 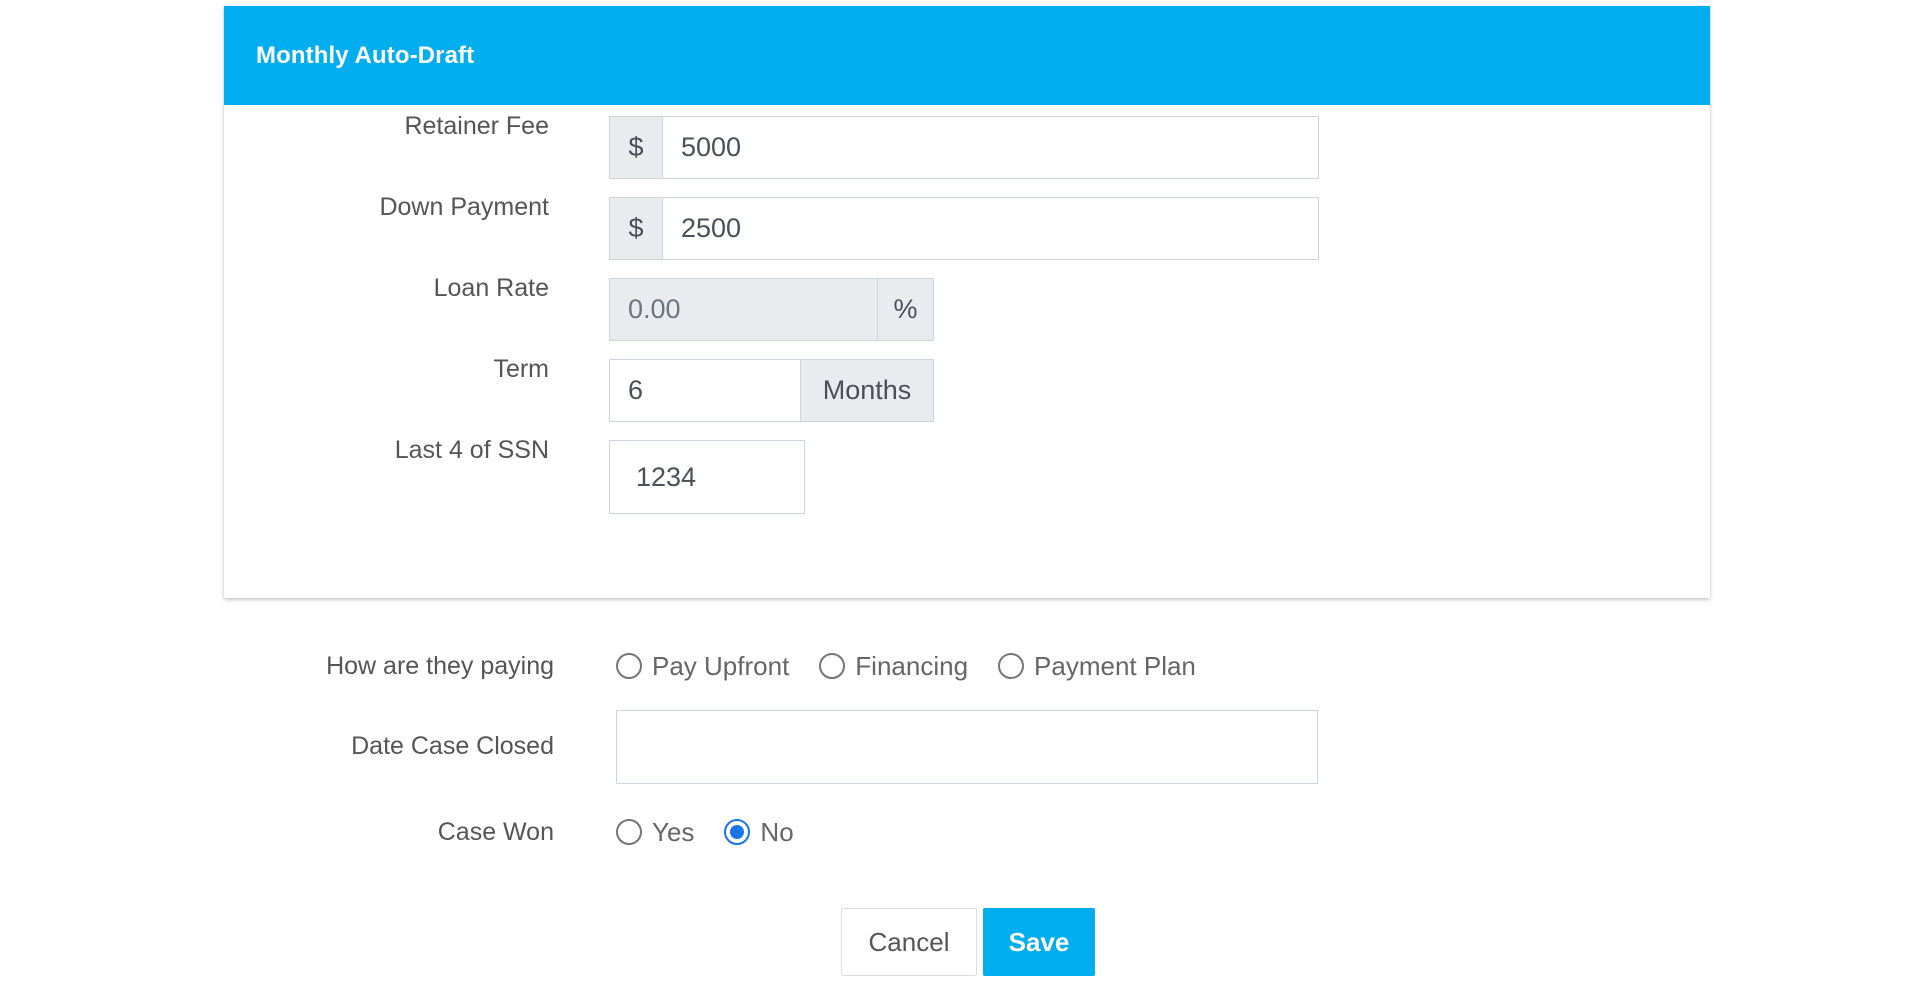 What do you see at coordinates (721, 665) in the screenshot?
I see `radio-label: Pay Upfront` at bounding box center [721, 665].